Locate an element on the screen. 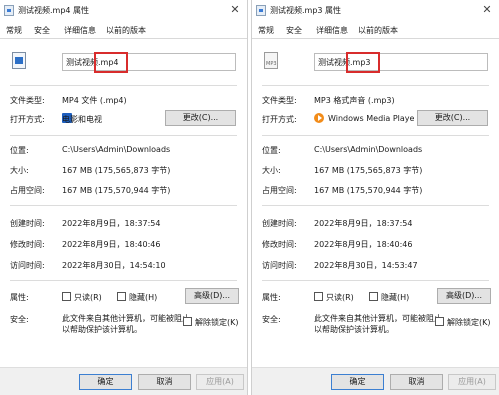 The width and height of the screenshot is (499, 395). window-title: 测试视频.mp3 属性 is located at coordinates (306, 10).